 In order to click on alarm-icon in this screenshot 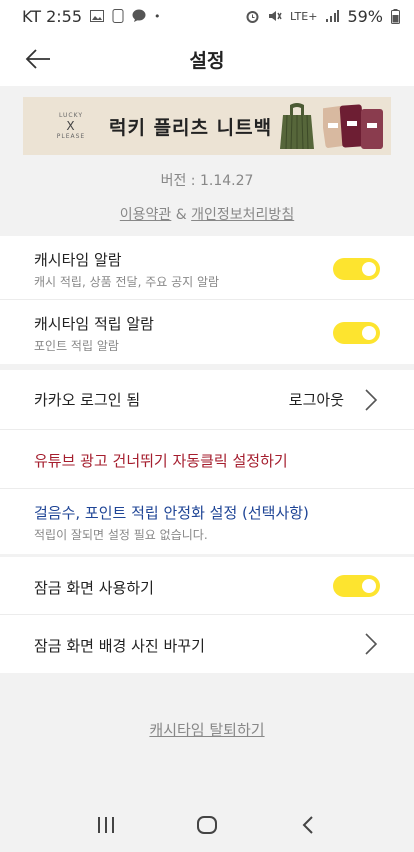, I will do `click(252, 16)`.